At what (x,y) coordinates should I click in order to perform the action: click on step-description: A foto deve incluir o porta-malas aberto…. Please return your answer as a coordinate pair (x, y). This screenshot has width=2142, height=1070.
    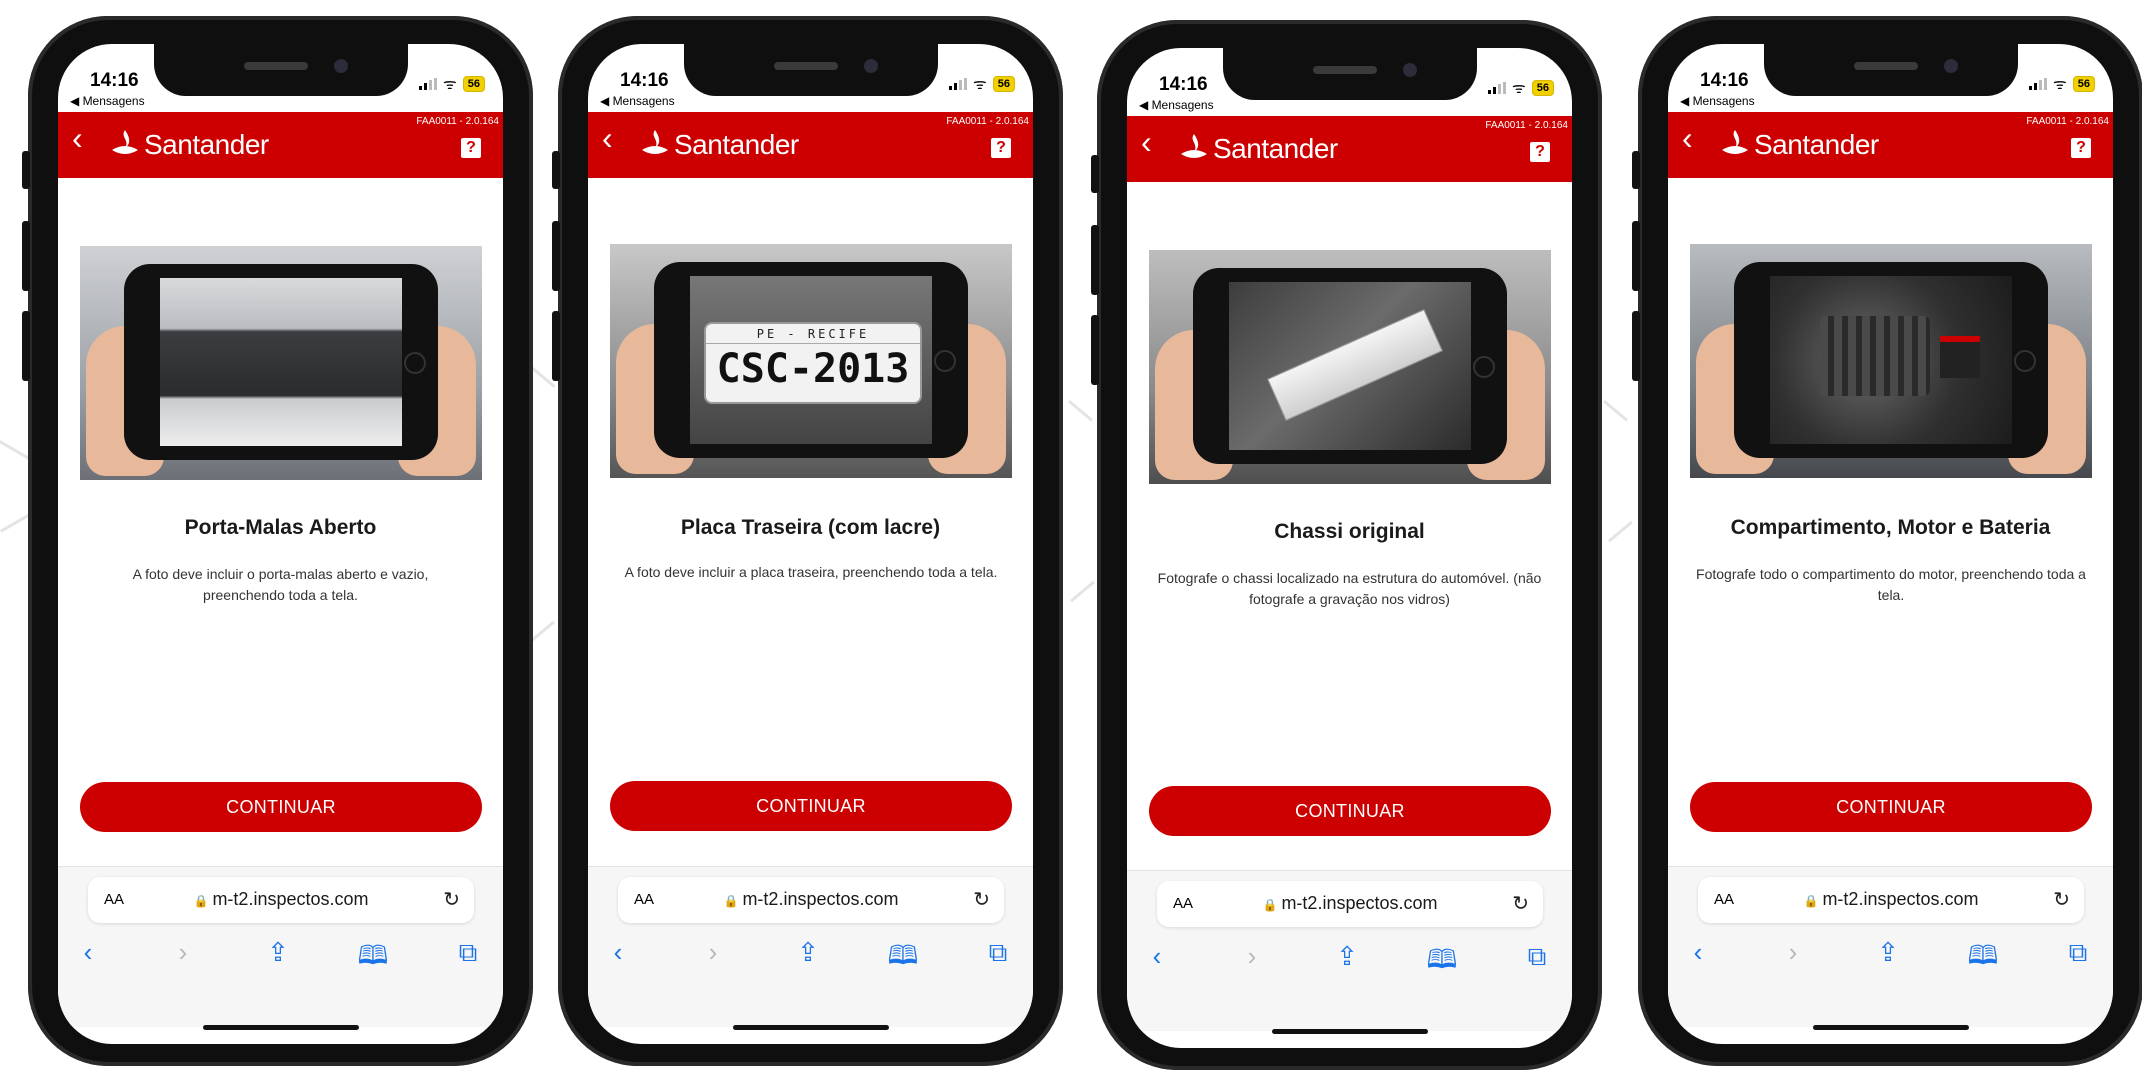
    Looking at the image, I should click on (280, 584).